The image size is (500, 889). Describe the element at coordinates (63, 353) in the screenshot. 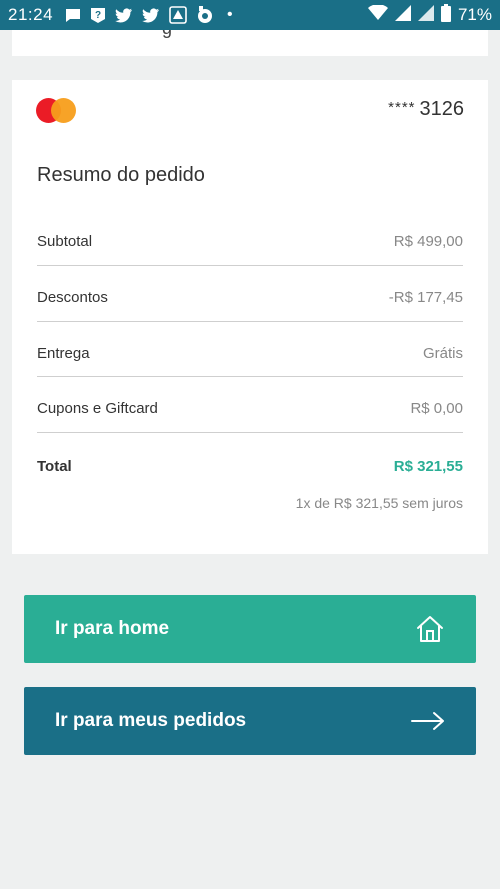

I see `delivery-label: Entrega` at that location.